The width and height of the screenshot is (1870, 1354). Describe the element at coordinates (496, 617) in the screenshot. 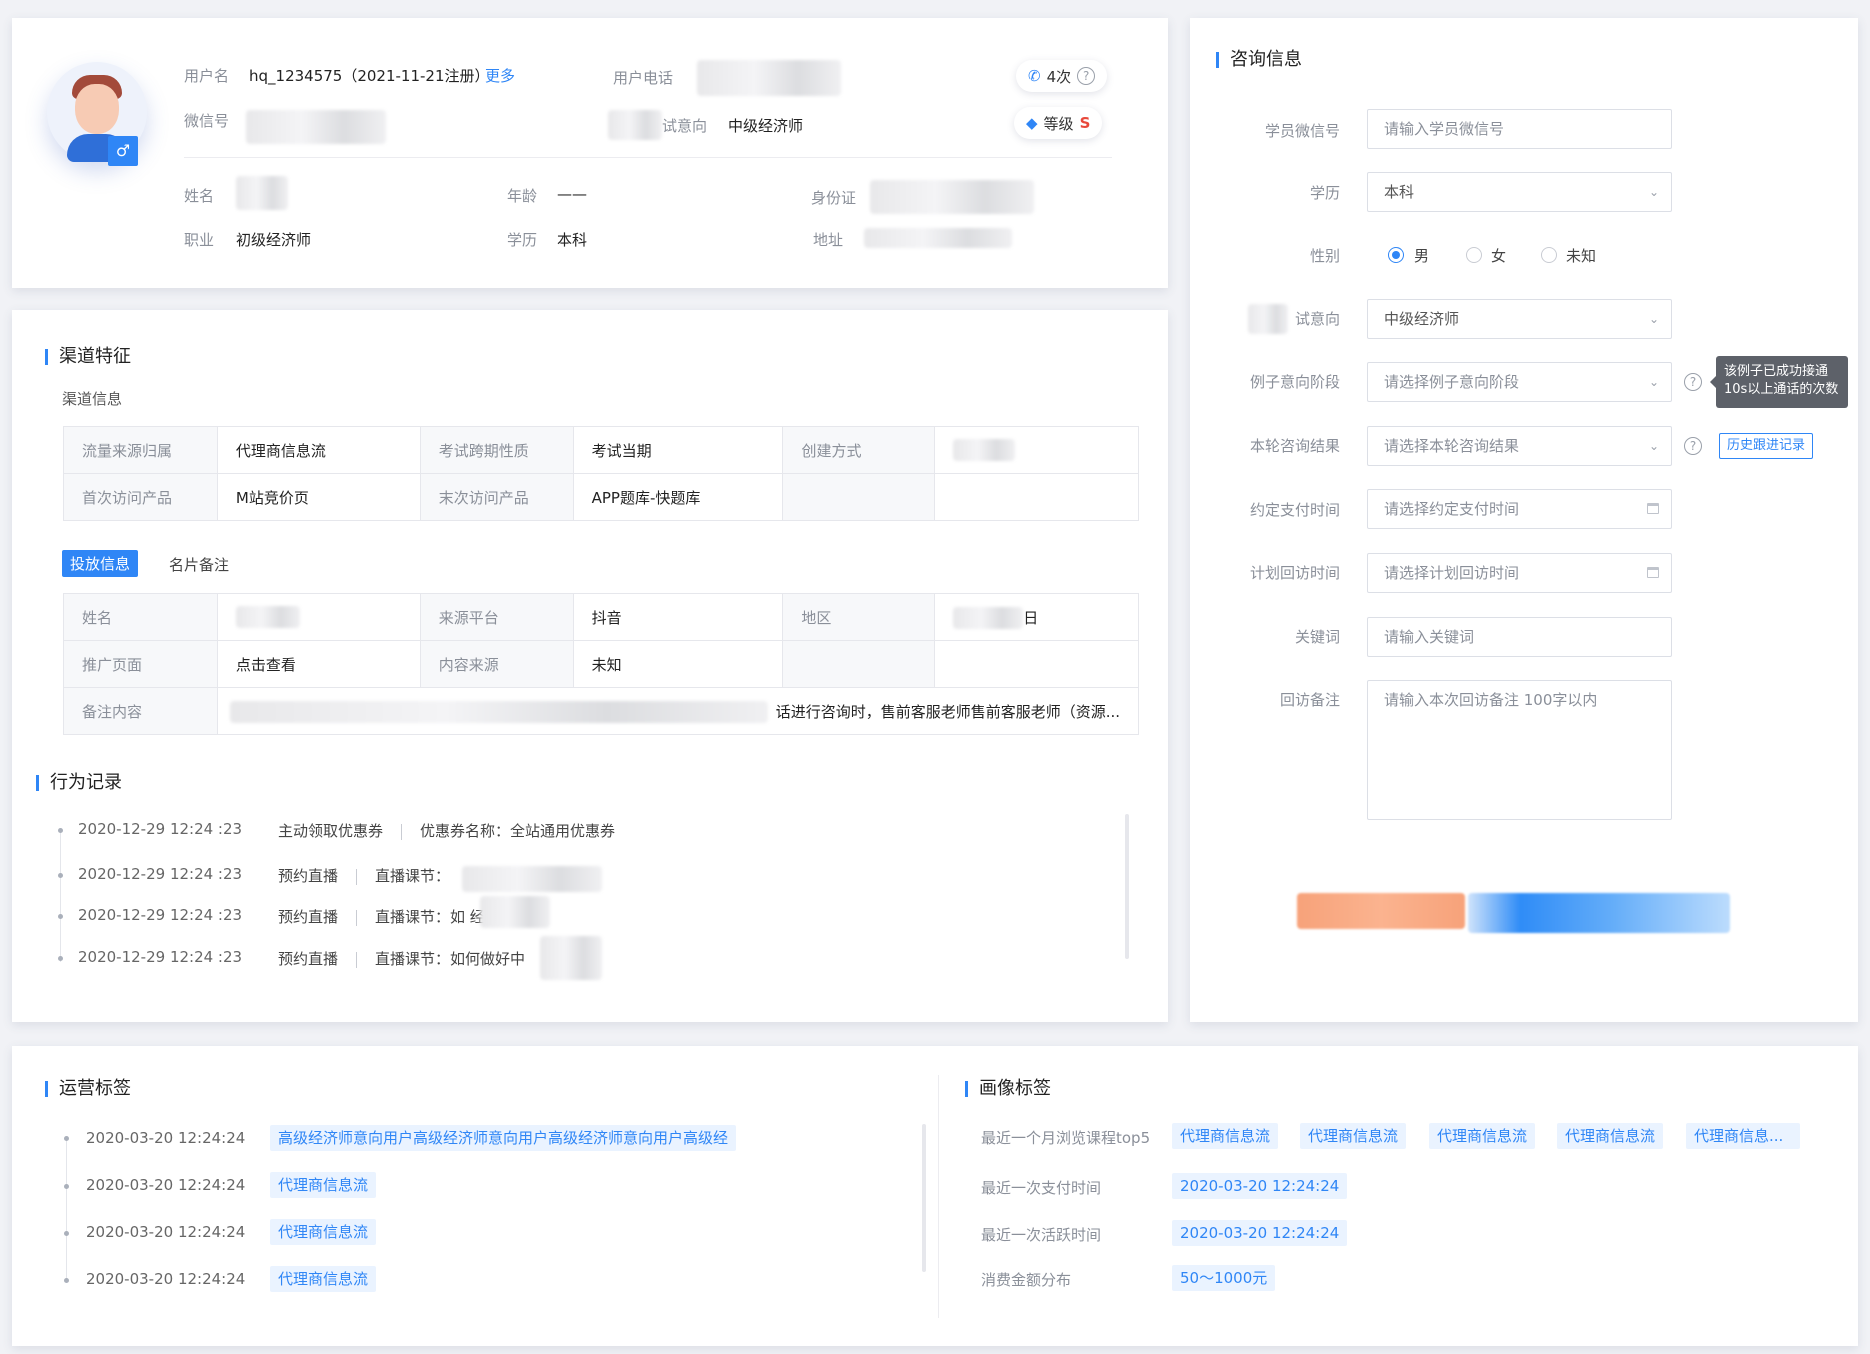

I see `table-cell: 来源平台` at that location.